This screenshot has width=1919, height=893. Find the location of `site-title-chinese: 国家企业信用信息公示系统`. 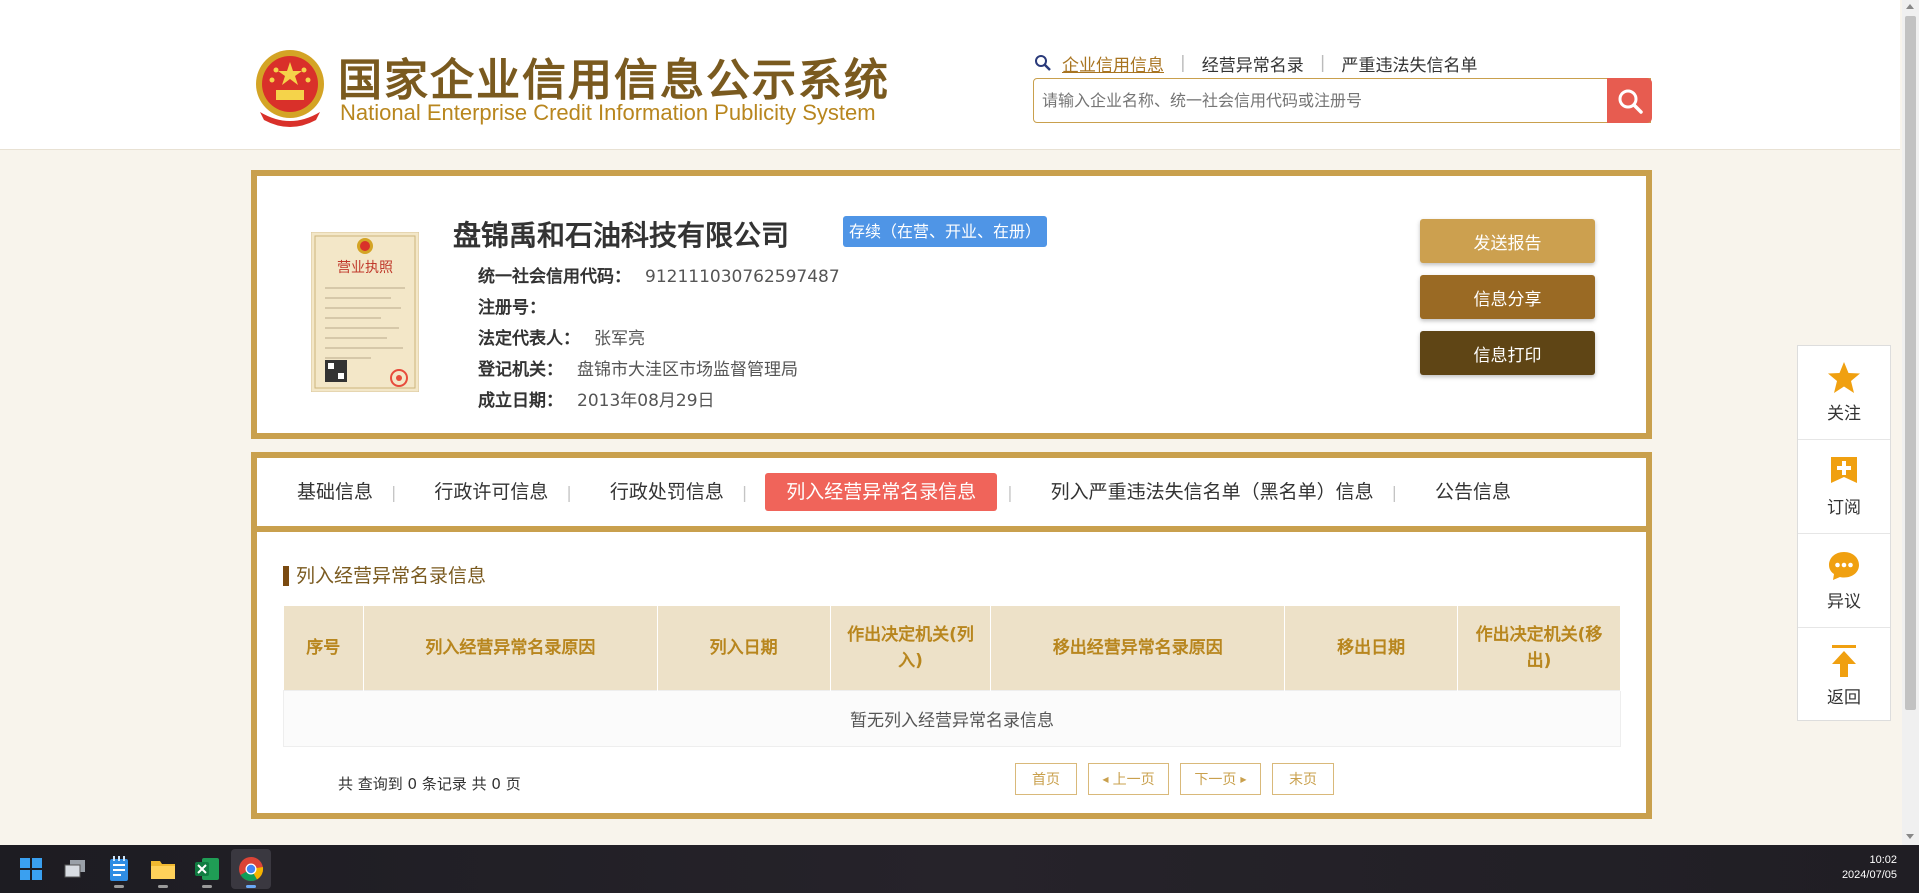

site-title-chinese: 国家企业信用信息公示系统 is located at coordinates (614, 80).